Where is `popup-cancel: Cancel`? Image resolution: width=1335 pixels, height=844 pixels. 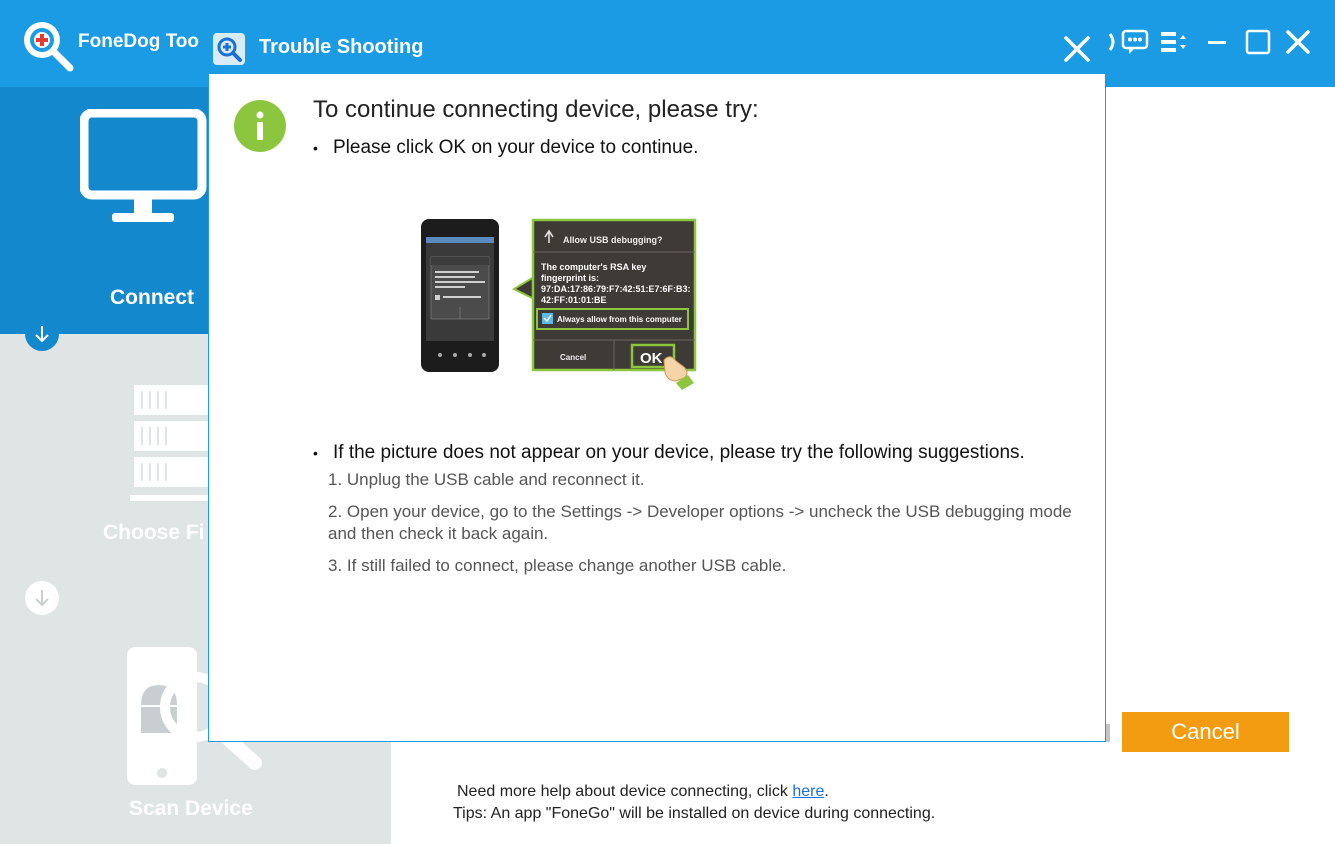 popup-cancel: Cancel is located at coordinates (573, 357).